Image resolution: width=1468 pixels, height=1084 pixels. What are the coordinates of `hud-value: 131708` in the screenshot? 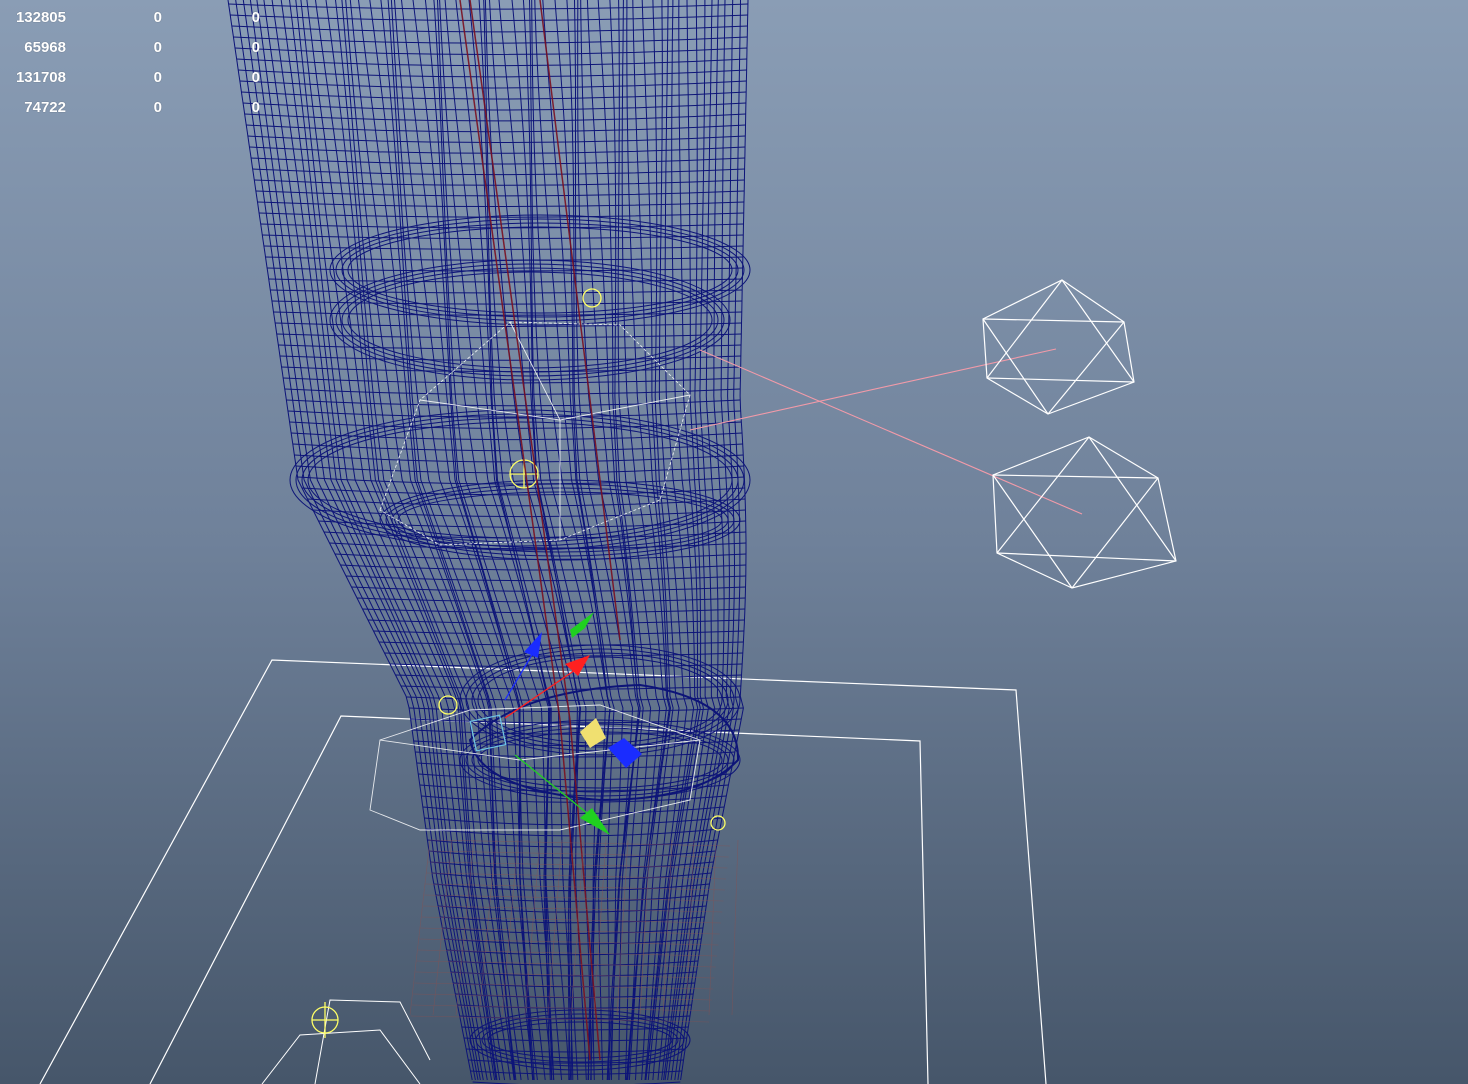 It's located at (40, 77).